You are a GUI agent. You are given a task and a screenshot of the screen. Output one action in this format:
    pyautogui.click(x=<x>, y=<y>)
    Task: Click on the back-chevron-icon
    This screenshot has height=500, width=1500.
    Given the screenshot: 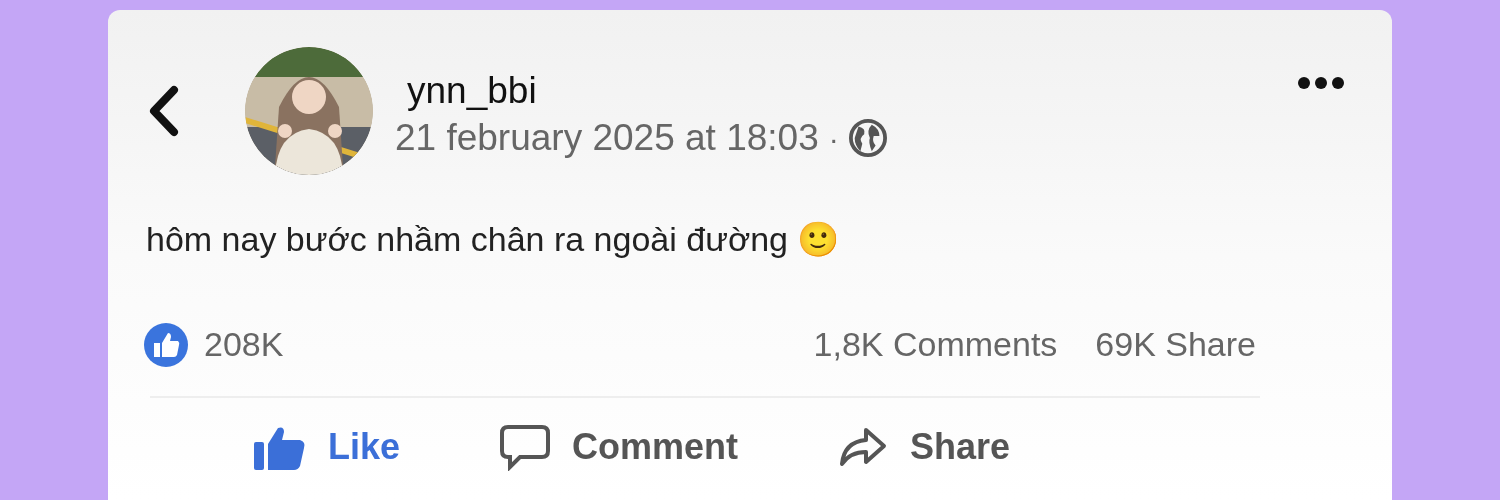 What is the action you would take?
    pyautogui.click(x=164, y=111)
    